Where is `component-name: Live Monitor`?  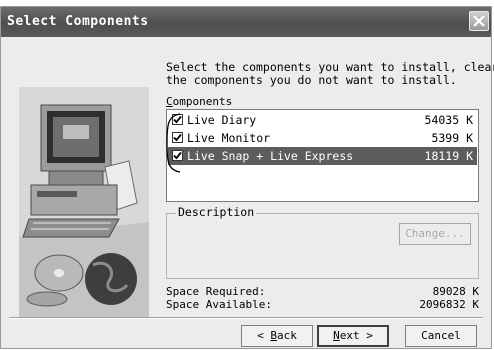 component-name: Live Monitor is located at coordinates (229, 138).